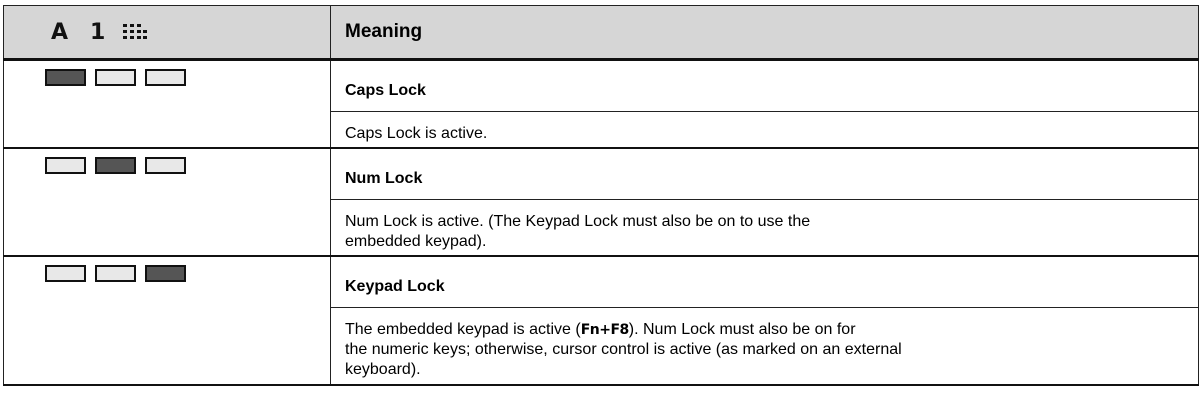  What do you see at coordinates (416, 133) in the screenshot?
I see `description-text: Caps Lock is active.` at bounding box center [416, 133].